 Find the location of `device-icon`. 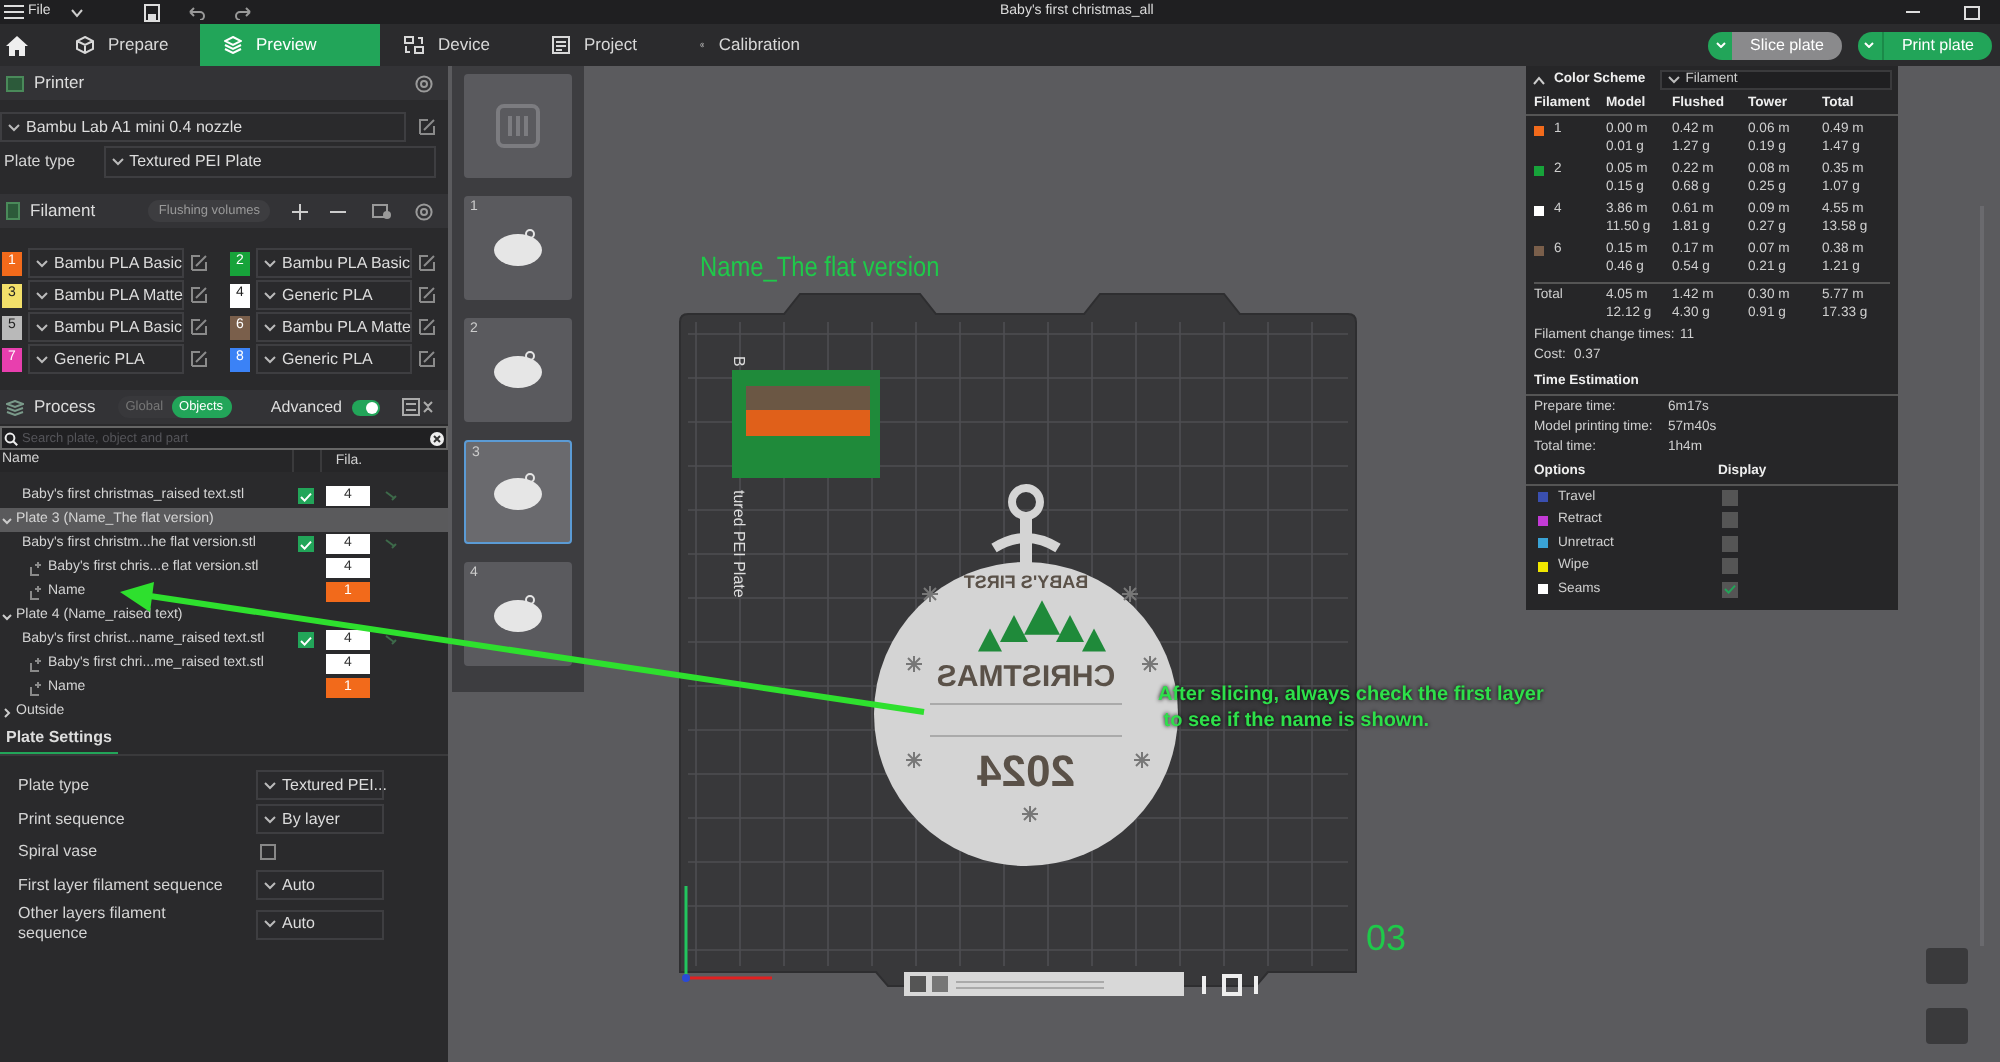

device-icon is located at coordinates (414, 45).